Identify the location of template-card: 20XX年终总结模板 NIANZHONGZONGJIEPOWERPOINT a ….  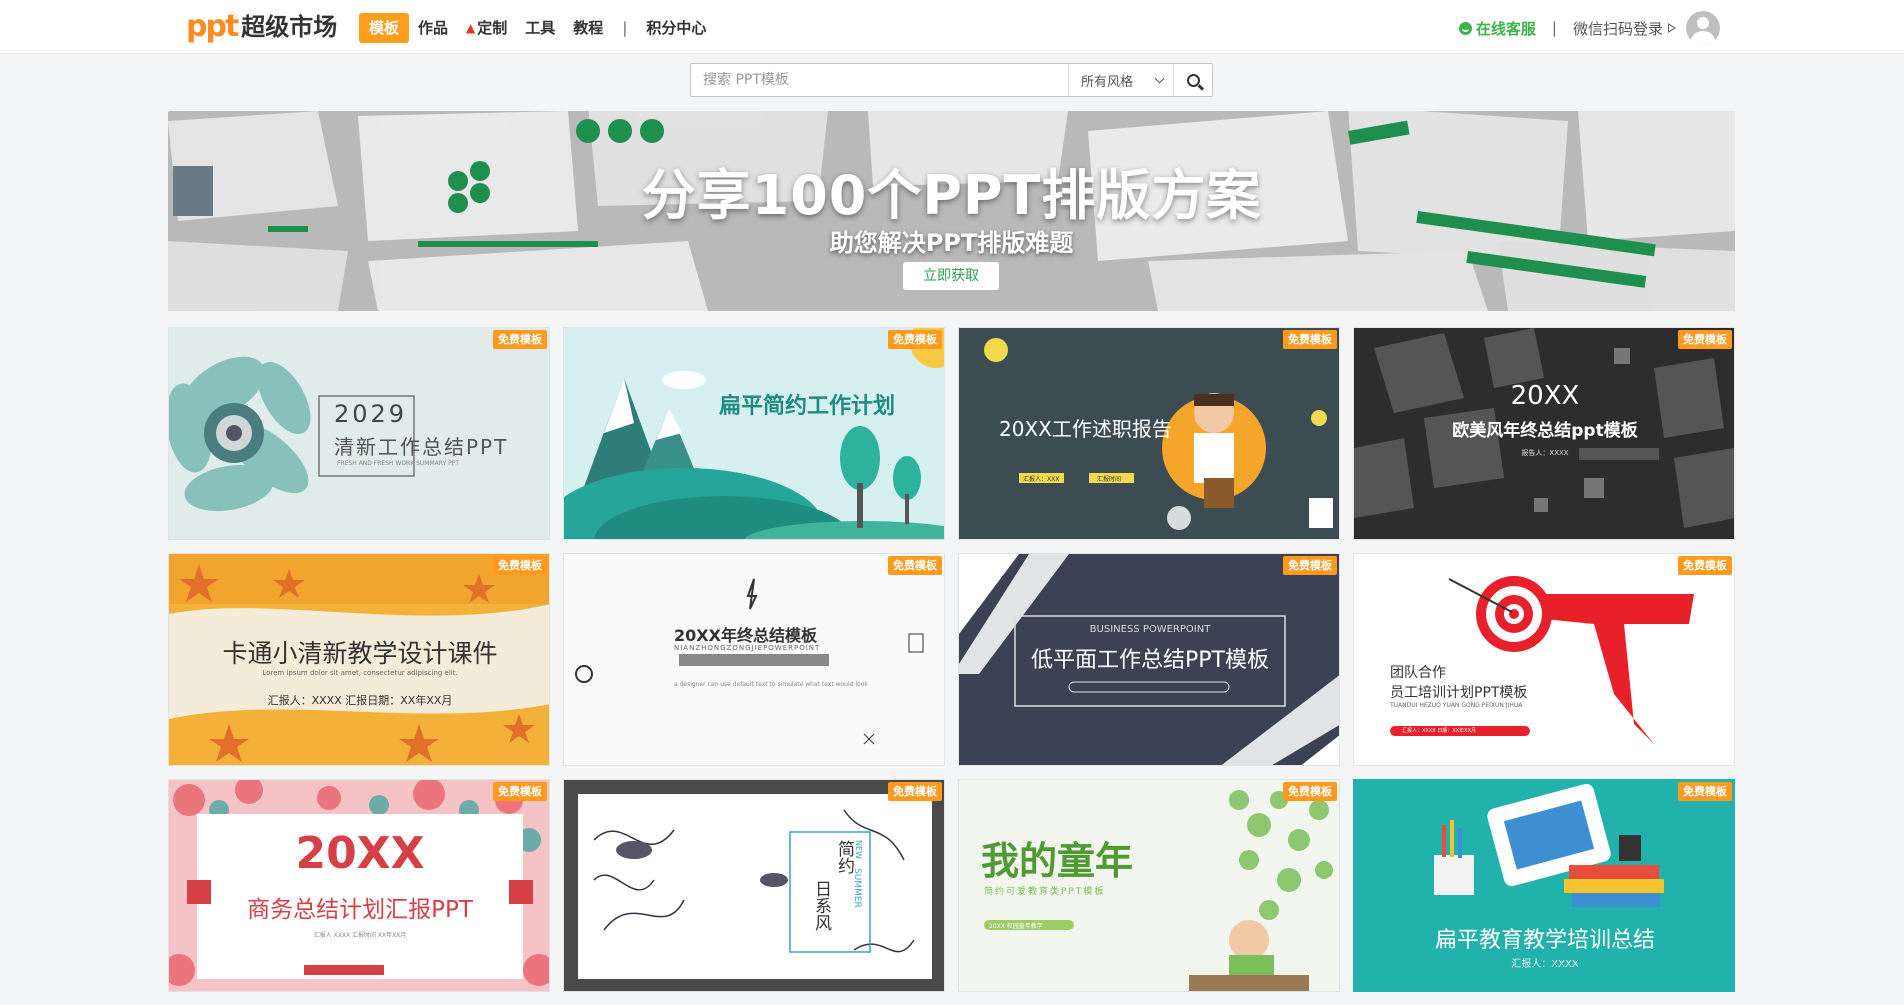
(754, 659).